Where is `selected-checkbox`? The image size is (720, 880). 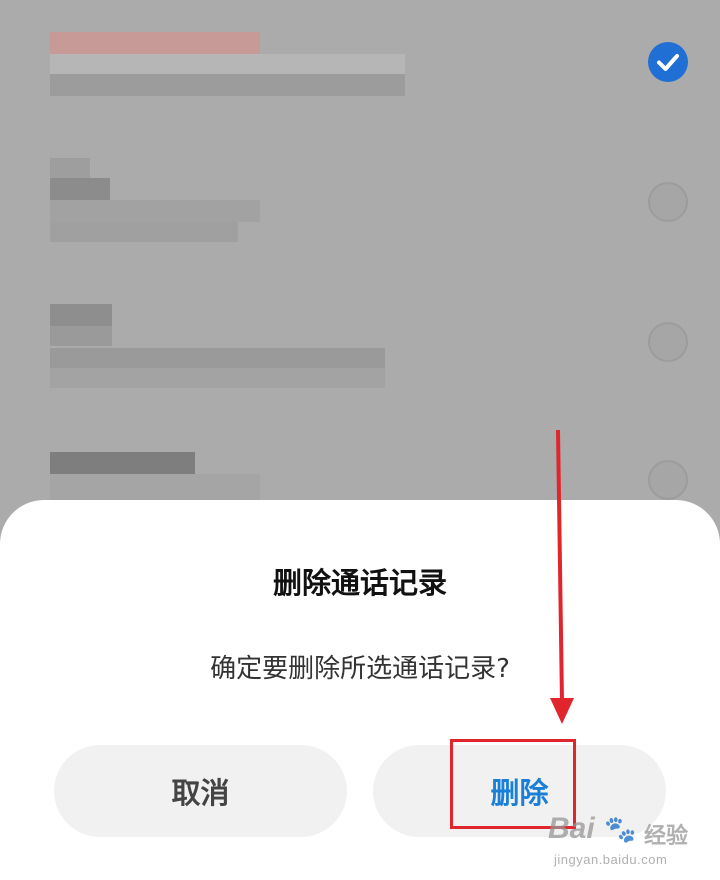 selected-checkbox is located at coordinates (668, 62).